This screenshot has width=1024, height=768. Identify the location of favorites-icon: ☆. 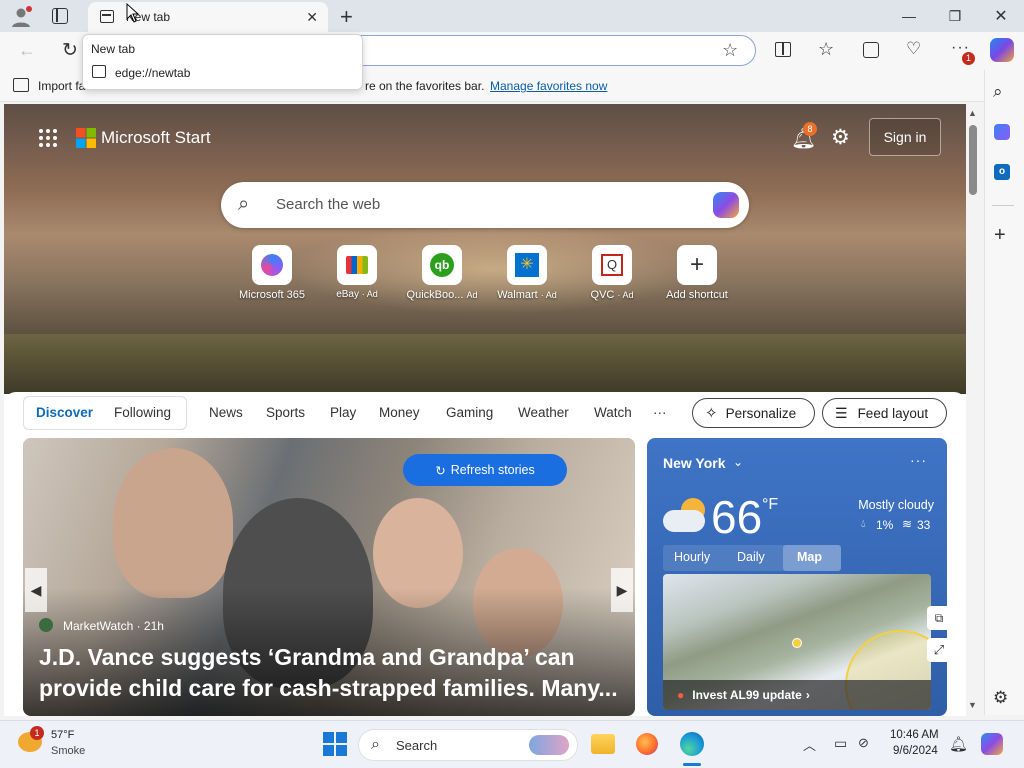
(826, 49).